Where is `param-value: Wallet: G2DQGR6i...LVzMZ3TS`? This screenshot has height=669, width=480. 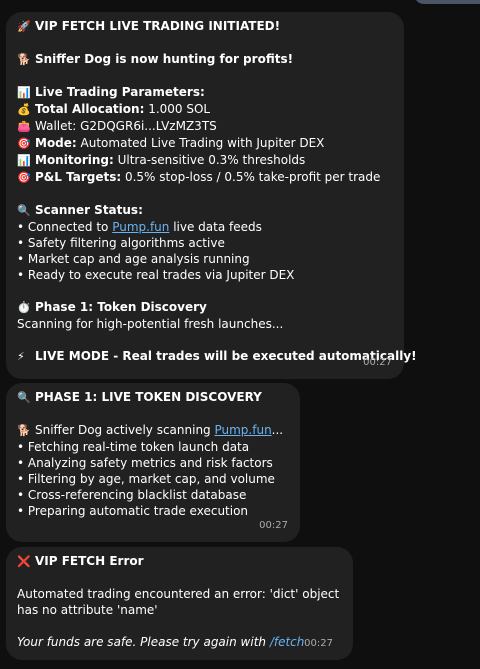 param-value: Wallet: G2DQGR6i...LVzMZ3TS is located at coordinates (126, 126).